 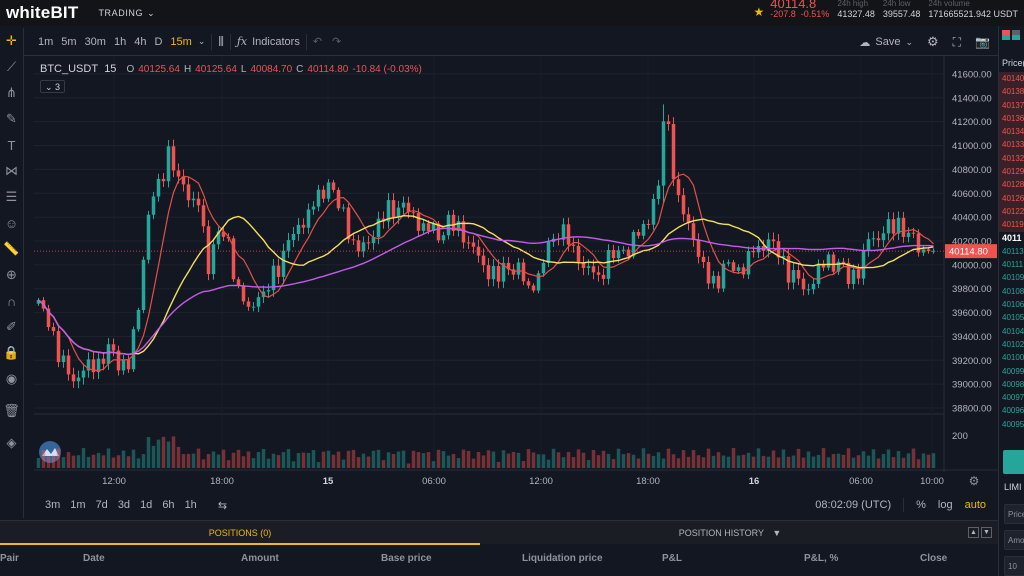 What do you see at coordinates (1016, 35) in the screenshot?
I see `orderbook-bids-icon` at bounding box center [1016, 35].